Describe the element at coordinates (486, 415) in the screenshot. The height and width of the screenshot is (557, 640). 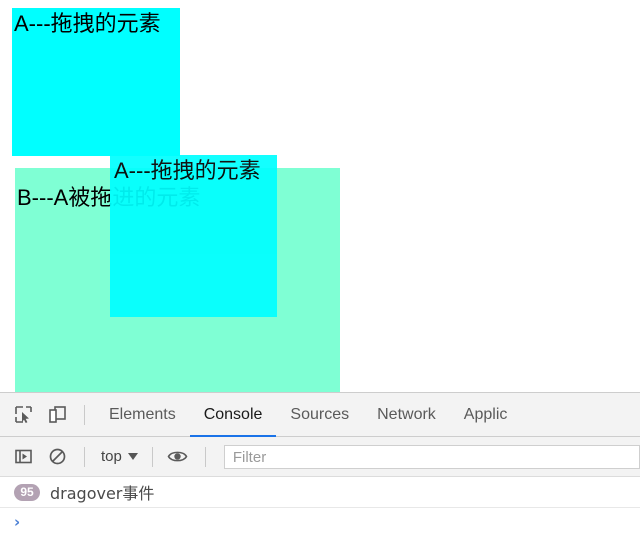
I see `tab-application: Applic` at that location.